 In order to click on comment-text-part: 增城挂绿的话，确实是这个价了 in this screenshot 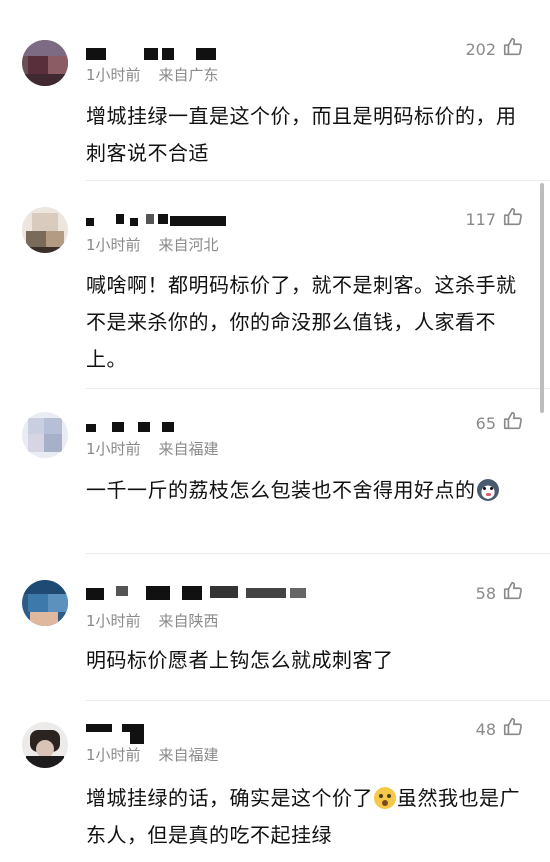, I will do `click(229, 798)`.